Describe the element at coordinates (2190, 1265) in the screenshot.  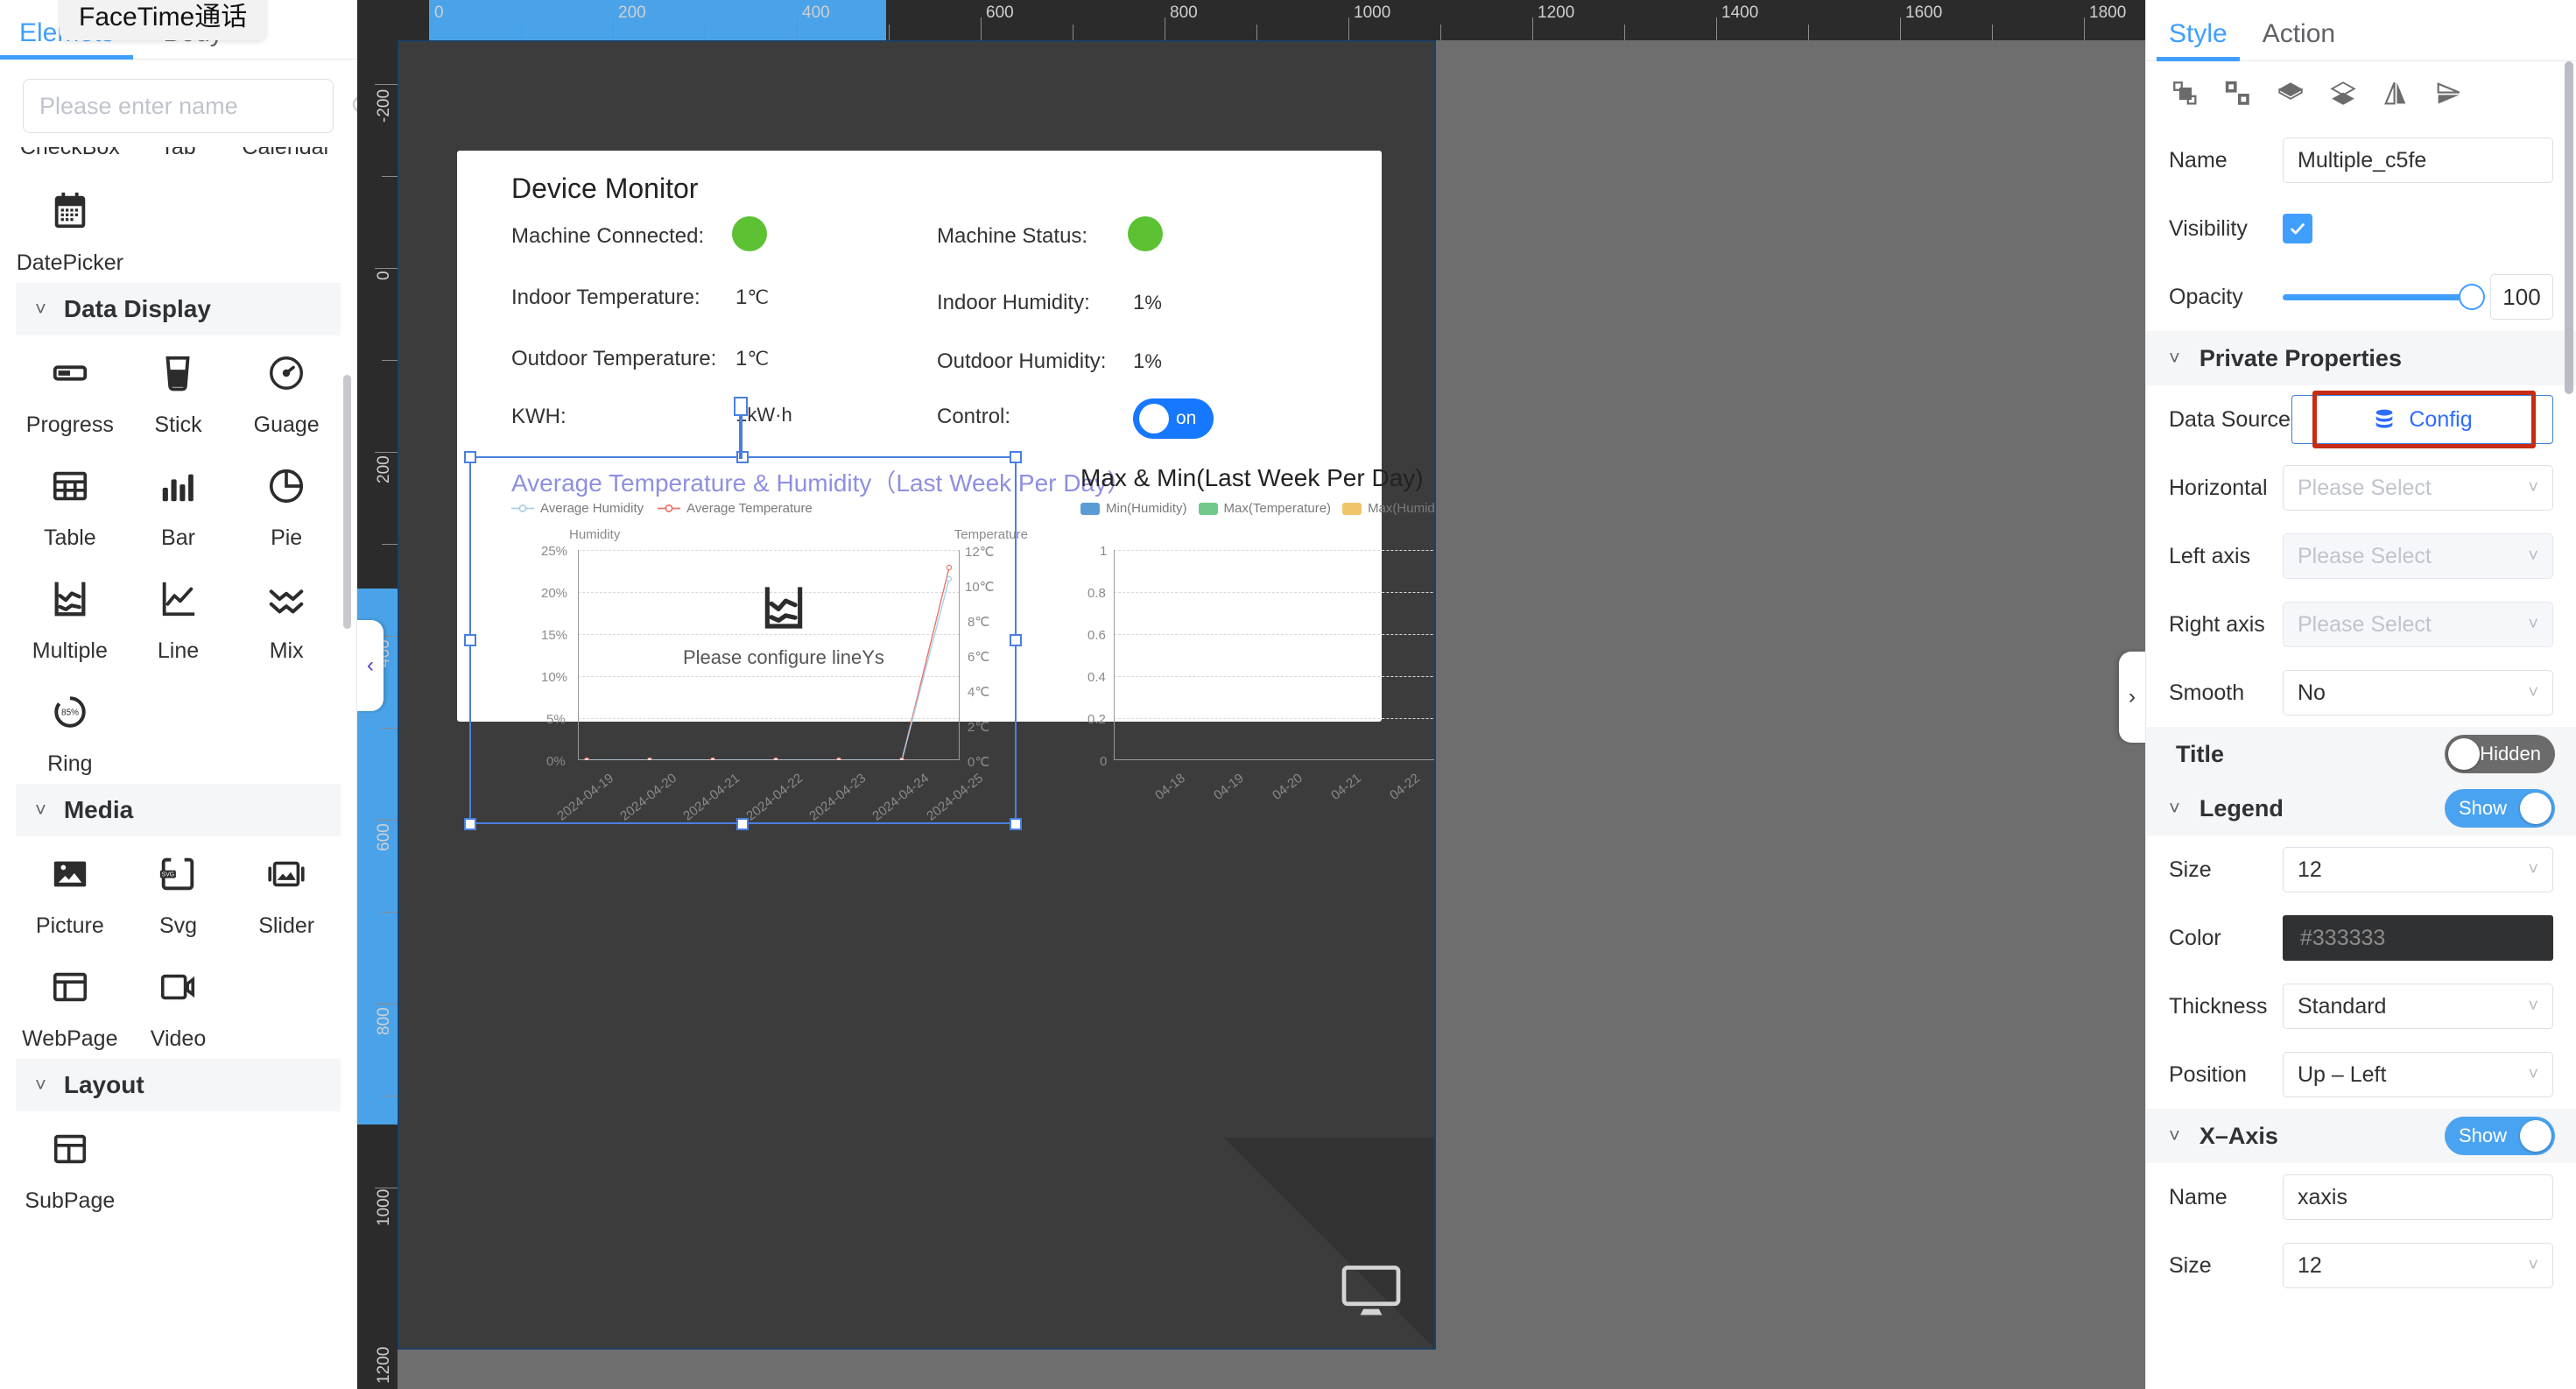
I see `label-xaxis-size: Size` at that location.